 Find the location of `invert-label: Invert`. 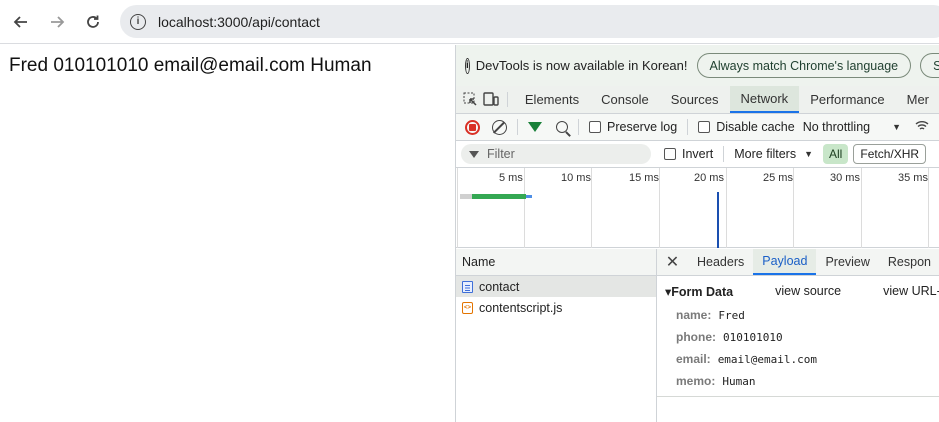

invert-label: Invert is located at coordinates (698, 154).